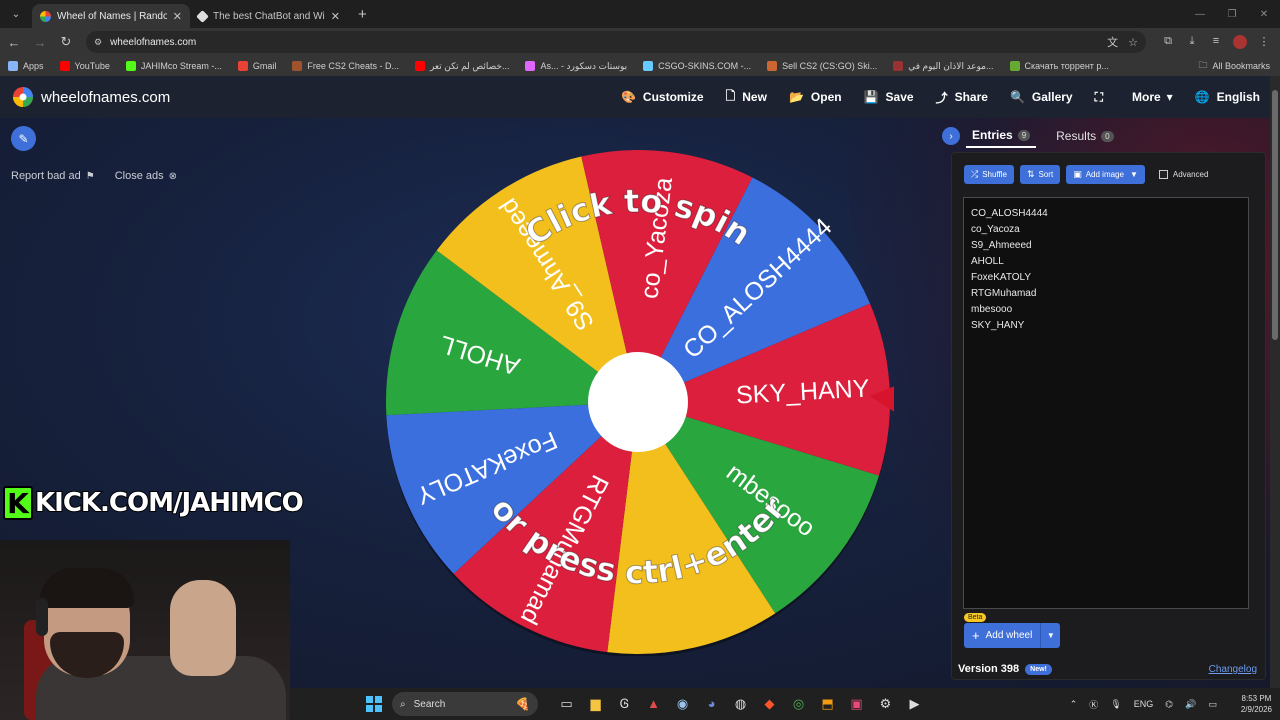 The height and width of the screenshot is (720, 1280). I want to click on restore-icon: ❐, so click(1232, 14).